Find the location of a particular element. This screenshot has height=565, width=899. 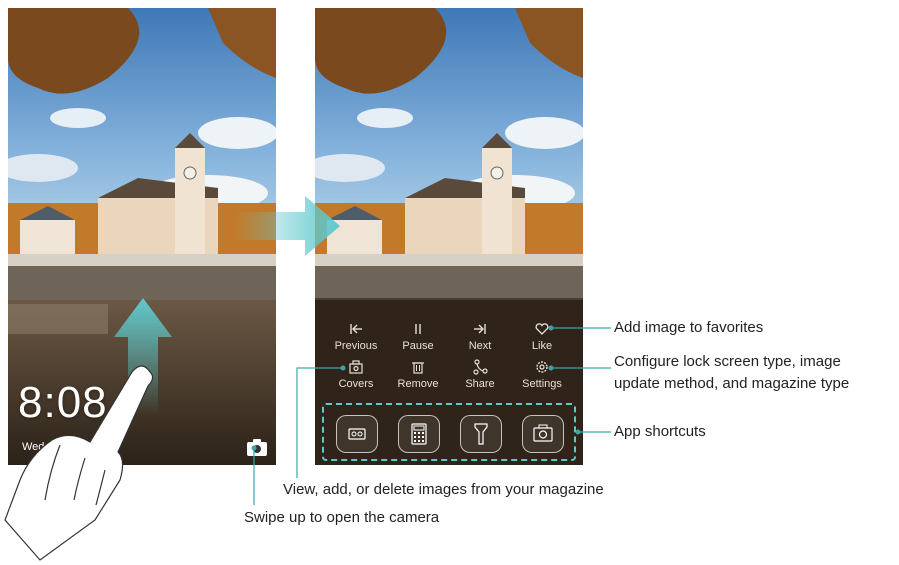

heart-icon is located at coordinates (542, 329).